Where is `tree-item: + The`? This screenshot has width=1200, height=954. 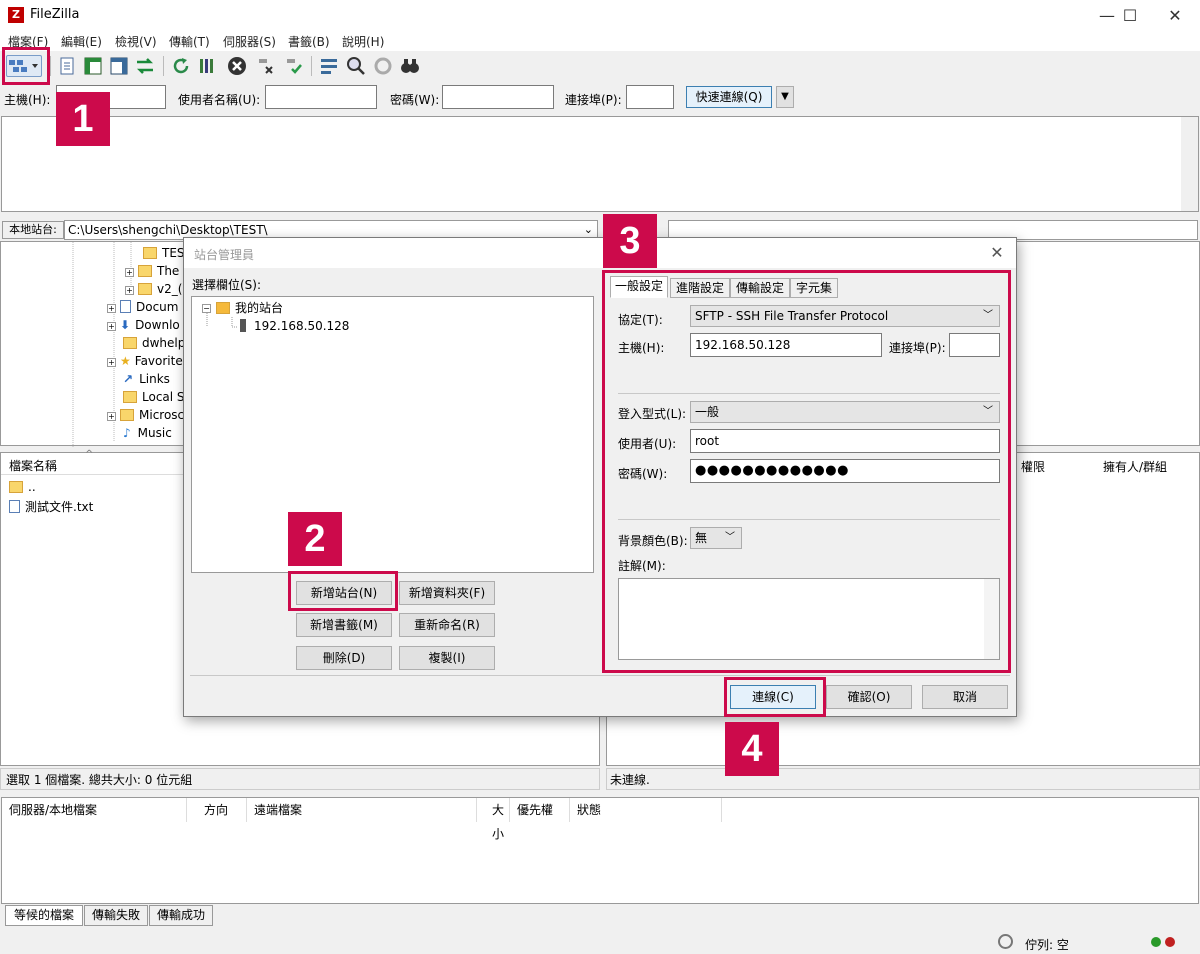
tree-item: + The is located at coordinates (152, 271).